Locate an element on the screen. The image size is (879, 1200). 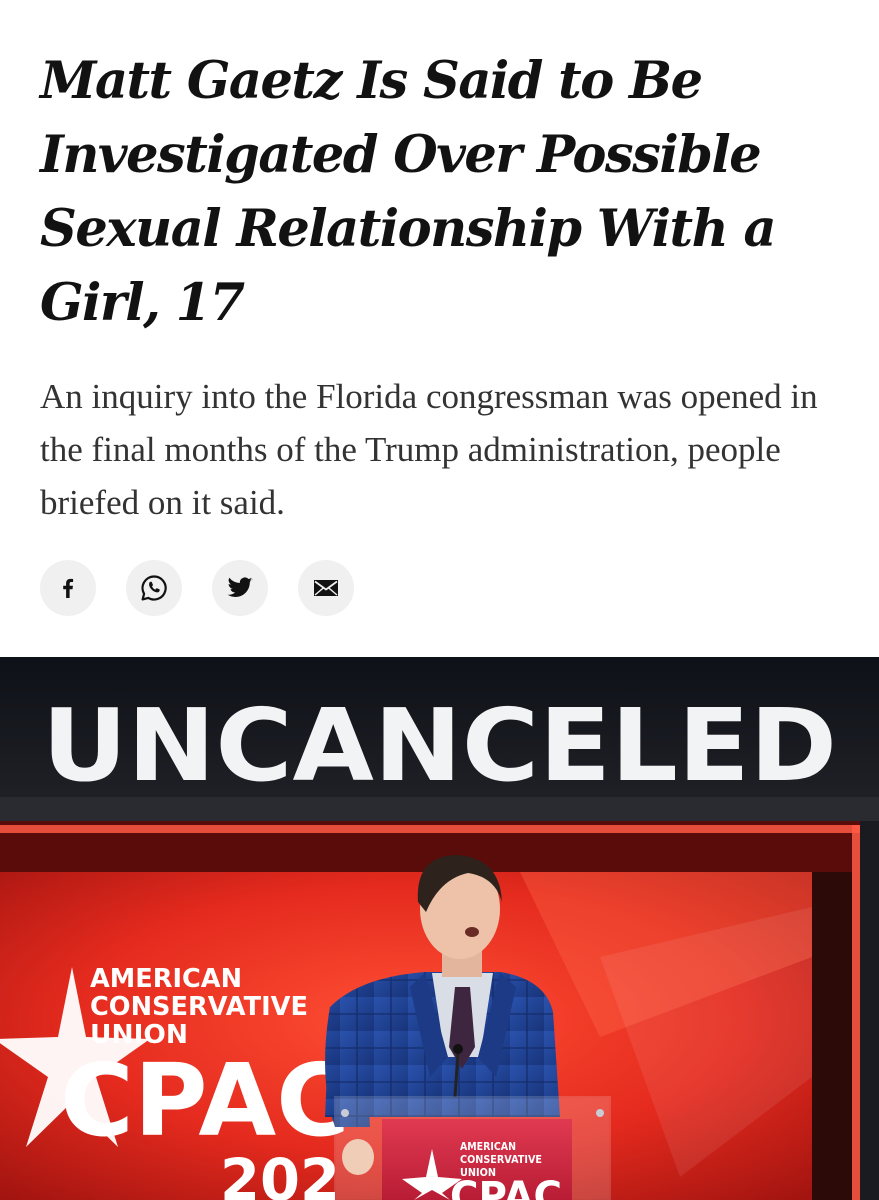
whatsapp-icon is located at coordinates (154, 588).